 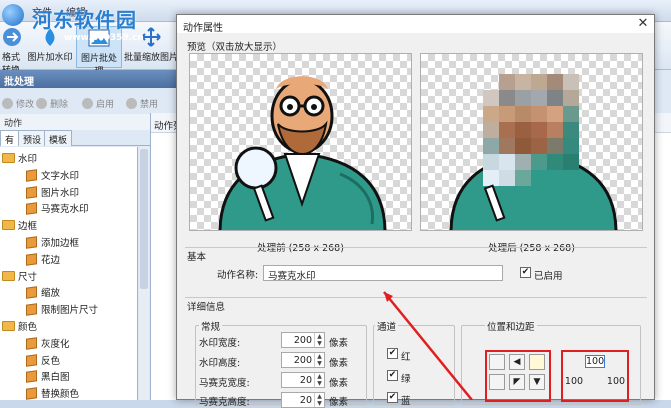 I want to click on watermark-text: 河东软件园, so click(x=84, y=20).